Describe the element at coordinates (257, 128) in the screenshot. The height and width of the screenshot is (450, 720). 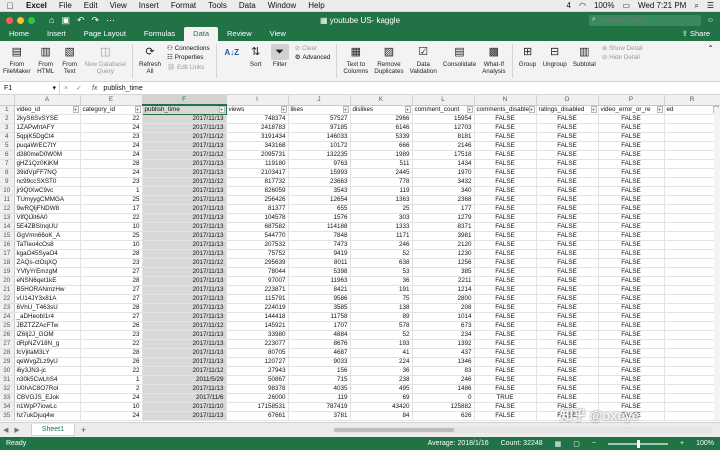
I see `table-cell: 2418783` at that location.